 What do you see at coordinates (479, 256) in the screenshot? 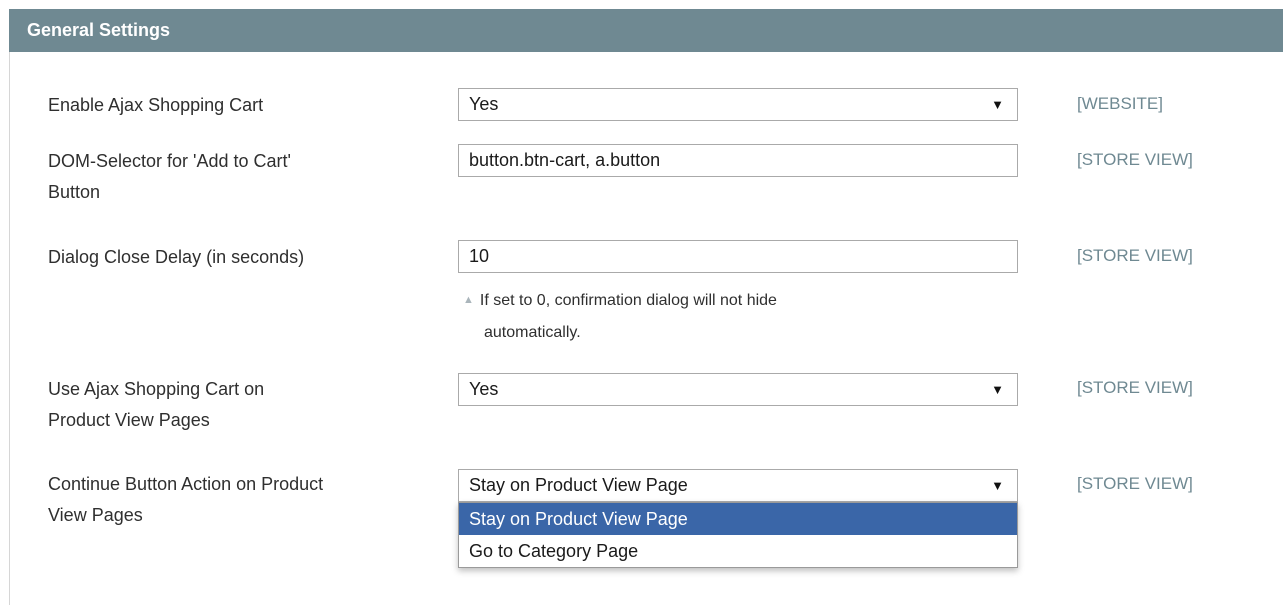
I see `dialog-close-delay-value: 10` at bounding box center [479, 256].